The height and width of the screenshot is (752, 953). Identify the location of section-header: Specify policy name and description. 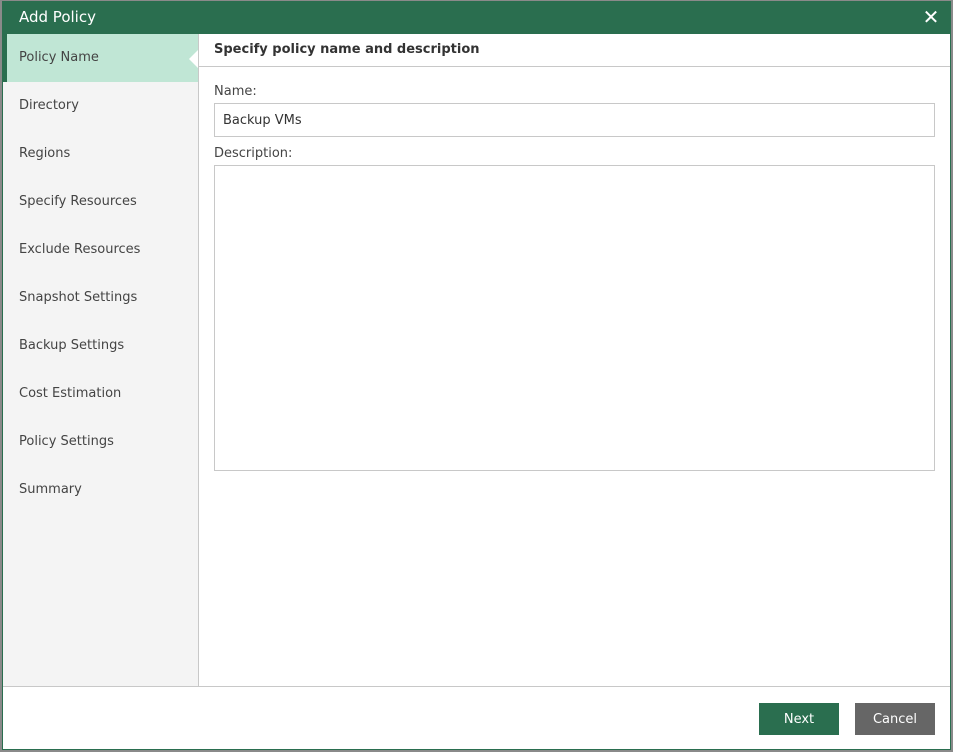
(574, 50).